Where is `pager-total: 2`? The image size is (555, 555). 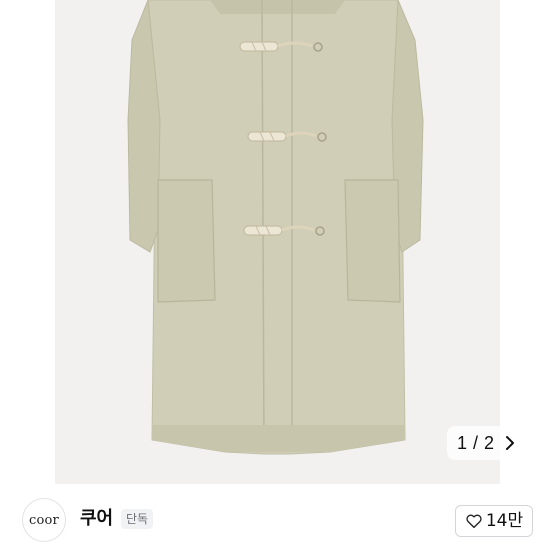
pager-total: 2 is located at coordinates (488, 442).